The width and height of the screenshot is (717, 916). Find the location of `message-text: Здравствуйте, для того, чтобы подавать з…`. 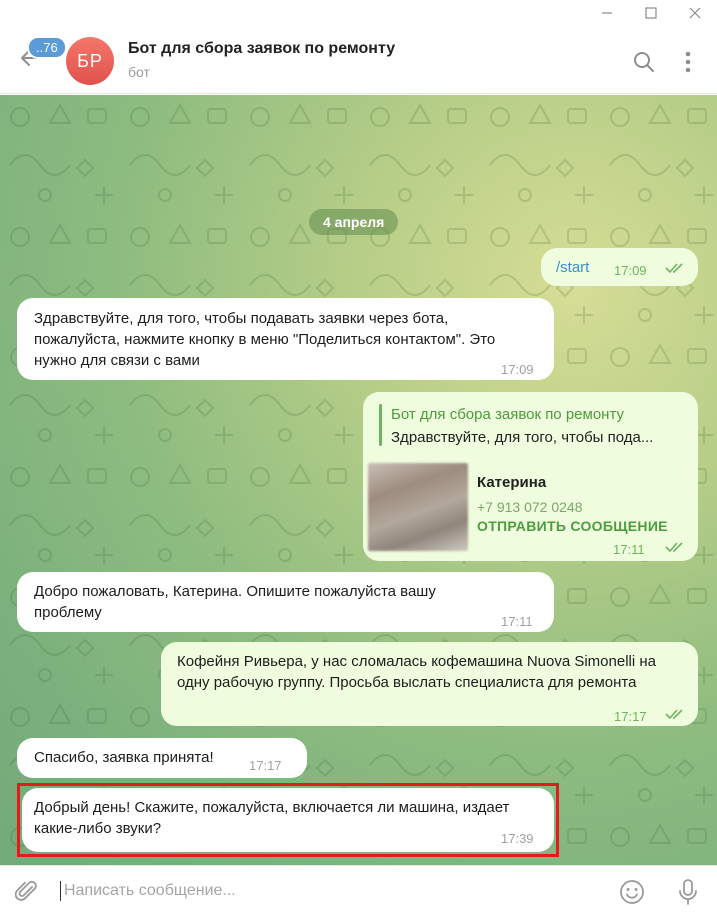

message-text: Здравствуйте, для того, чтобы подавать з… is located at coordinates (265, 339).